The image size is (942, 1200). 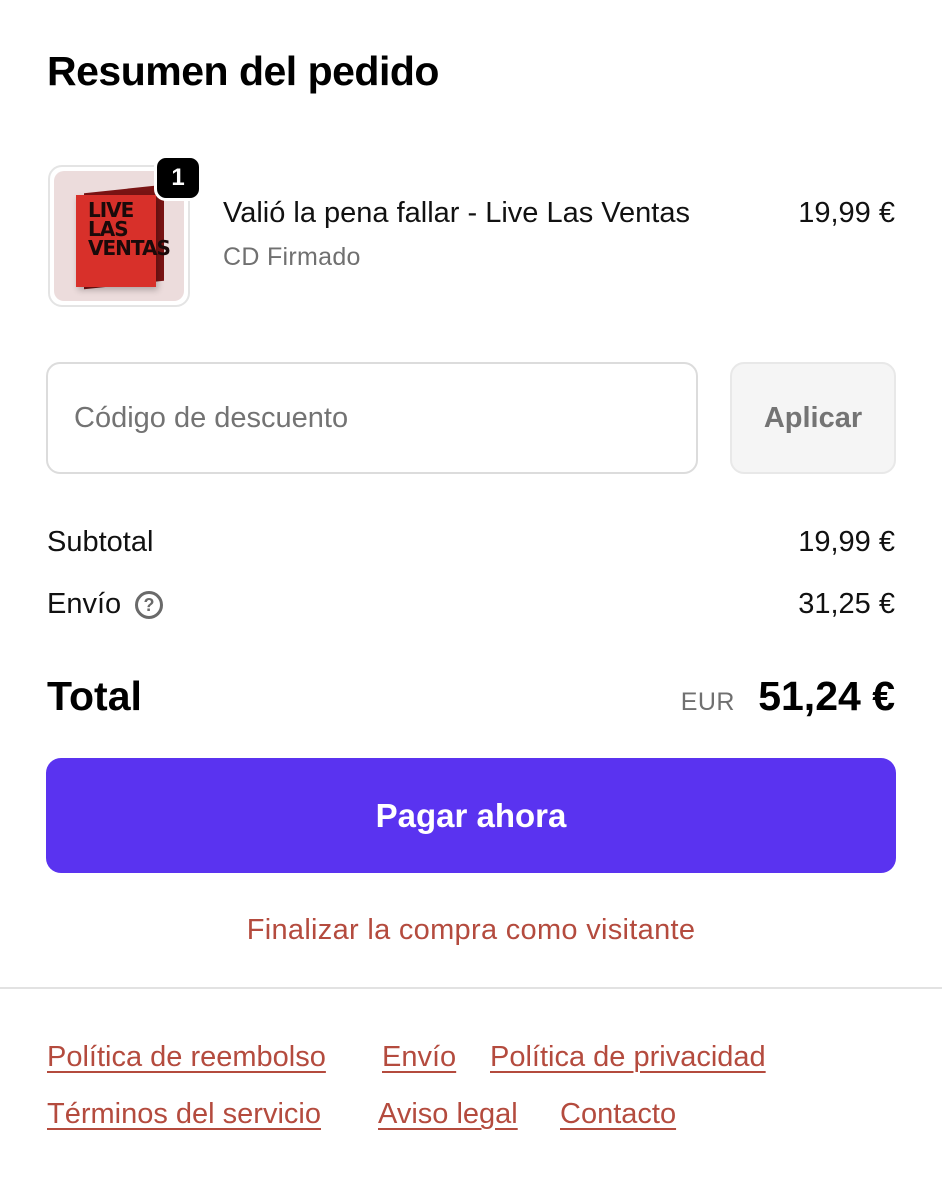 What do you see at coordinates (618, 1114) in the screenshot?
I see `footer-link-contact: Contacto` at bounding box center [618, 1114].